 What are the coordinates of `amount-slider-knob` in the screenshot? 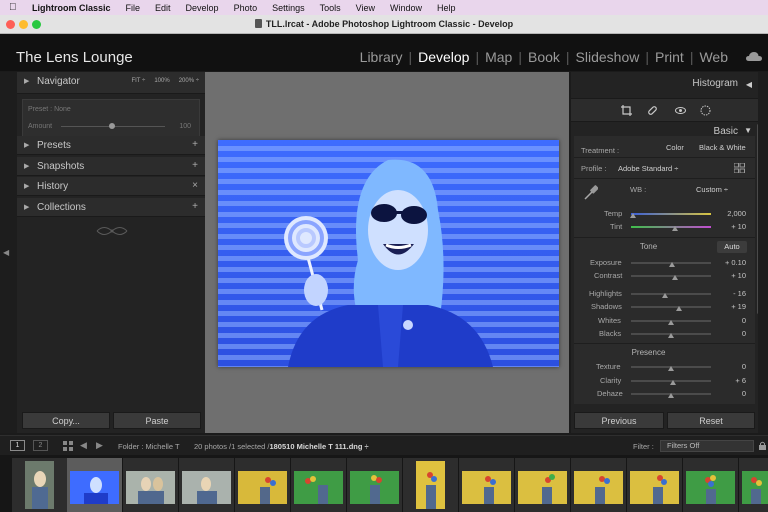 It's located at (112, 126).